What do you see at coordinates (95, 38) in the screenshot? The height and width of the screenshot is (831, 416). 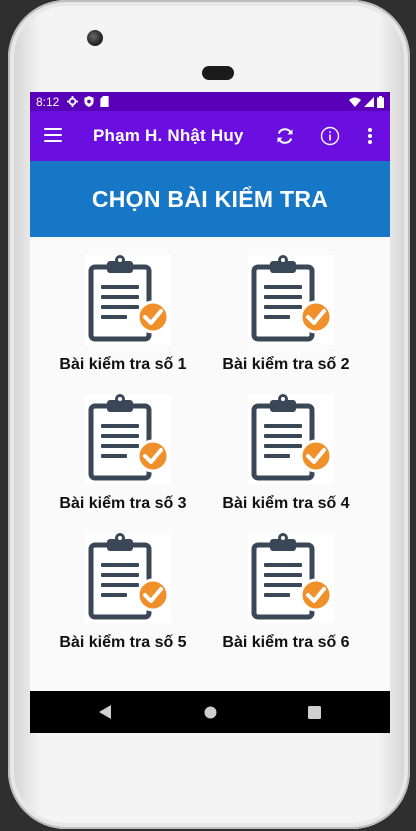 I see `front-camera` at bounding box center [95, 38].